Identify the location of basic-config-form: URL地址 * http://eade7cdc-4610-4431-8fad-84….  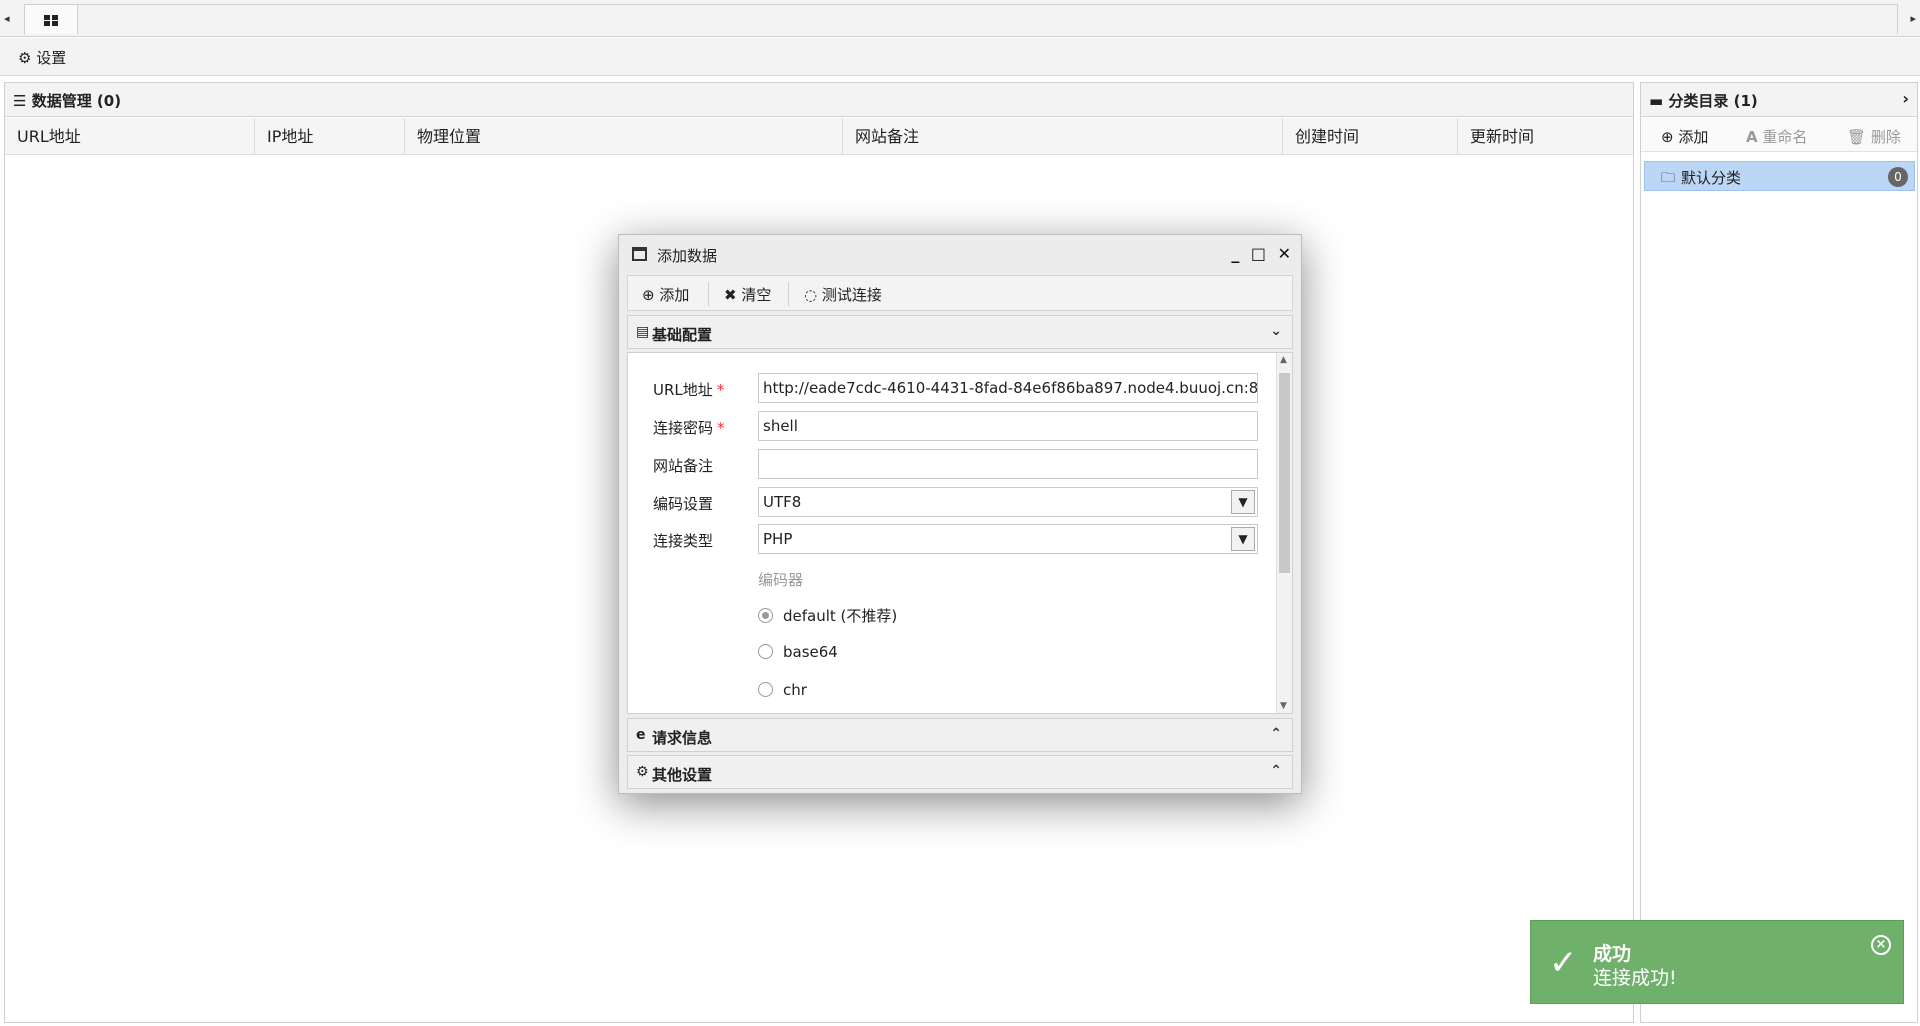
(960, 533).